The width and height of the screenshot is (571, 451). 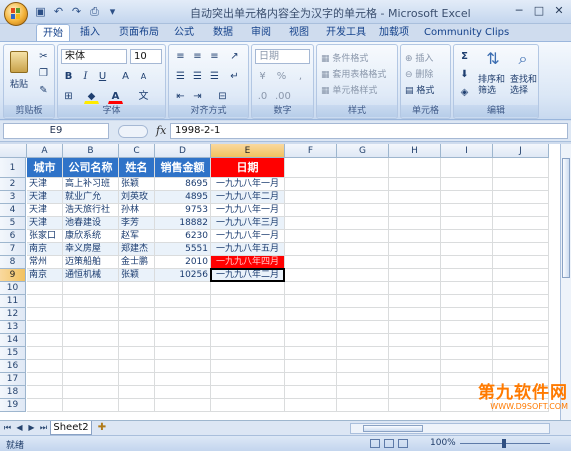 I want to click on increase-decimal-icon: .0, so click(x=262, y=96).